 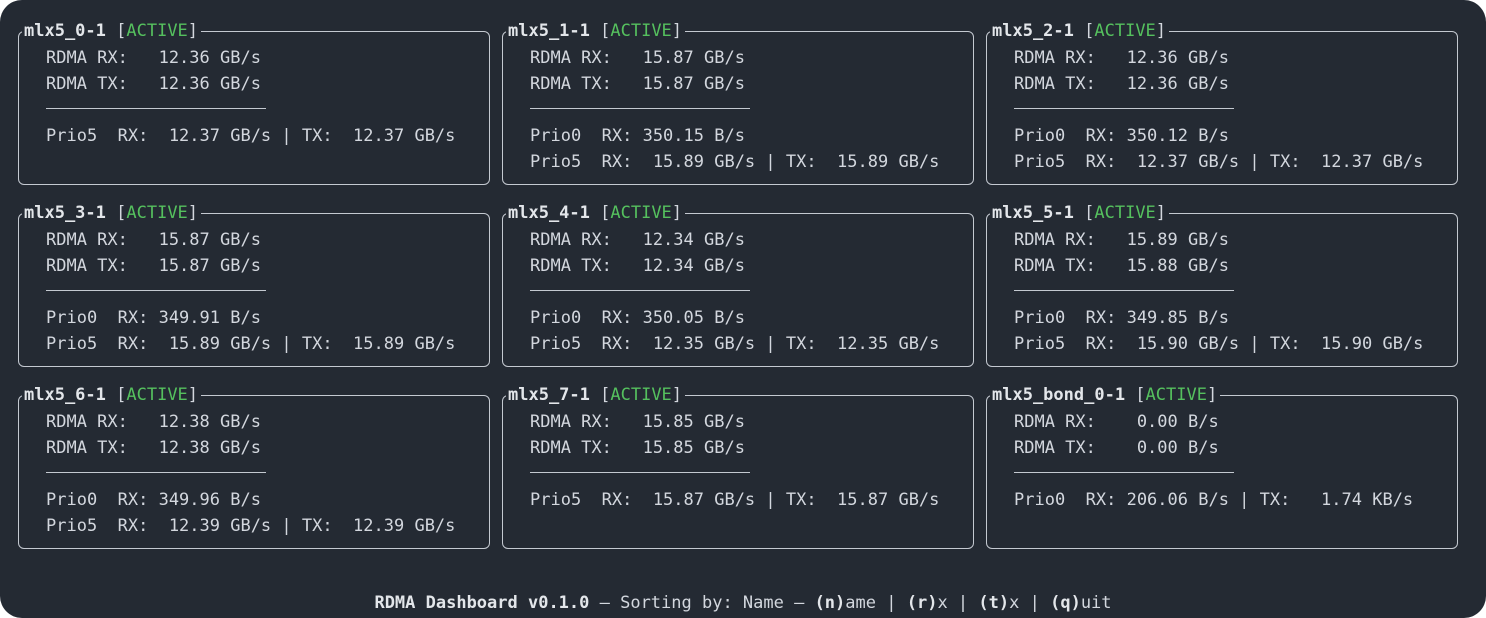 What do you see at coordinates (637, 422) in the screenshot?
I see `rdma-rx-line: RDMA RX: 15.85 GB/s` at bounding box center [637, 422].